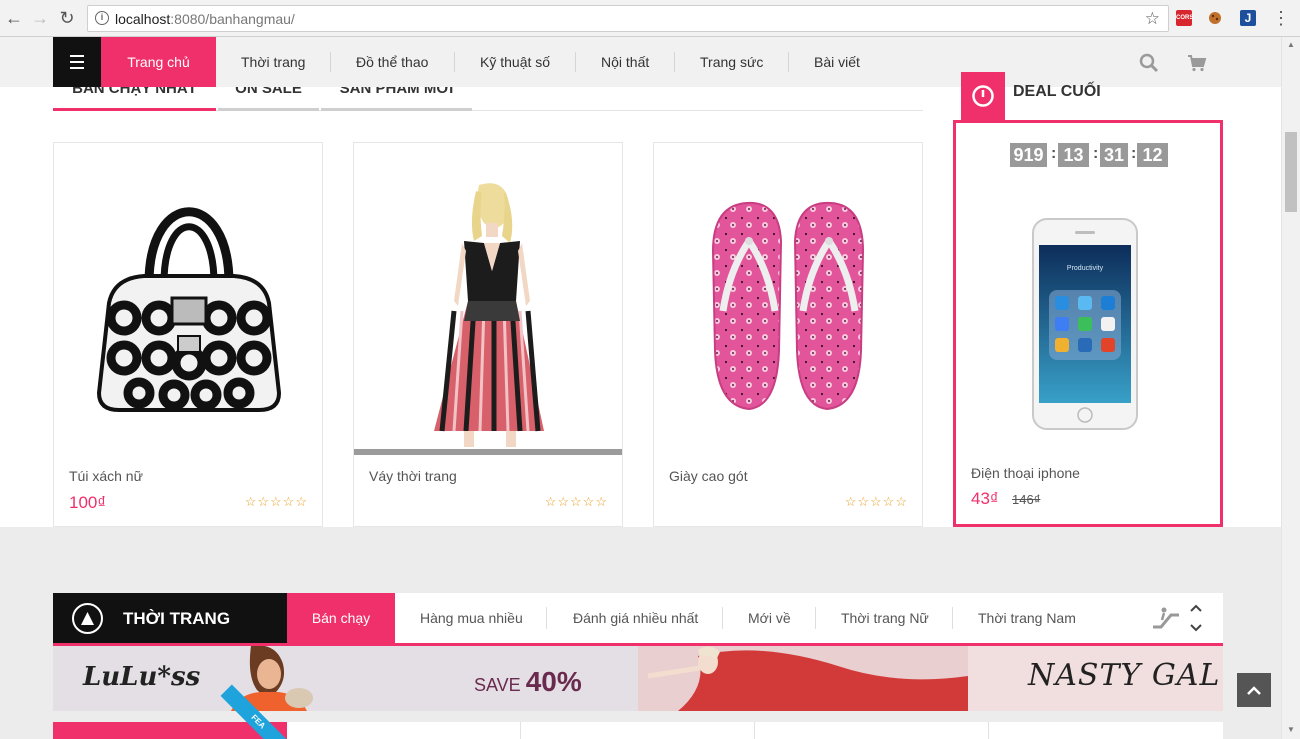  Describe the element at coordinates (515, 62) in the screenshot. I see `nav-digital: Kỹ thuật số` at that location.